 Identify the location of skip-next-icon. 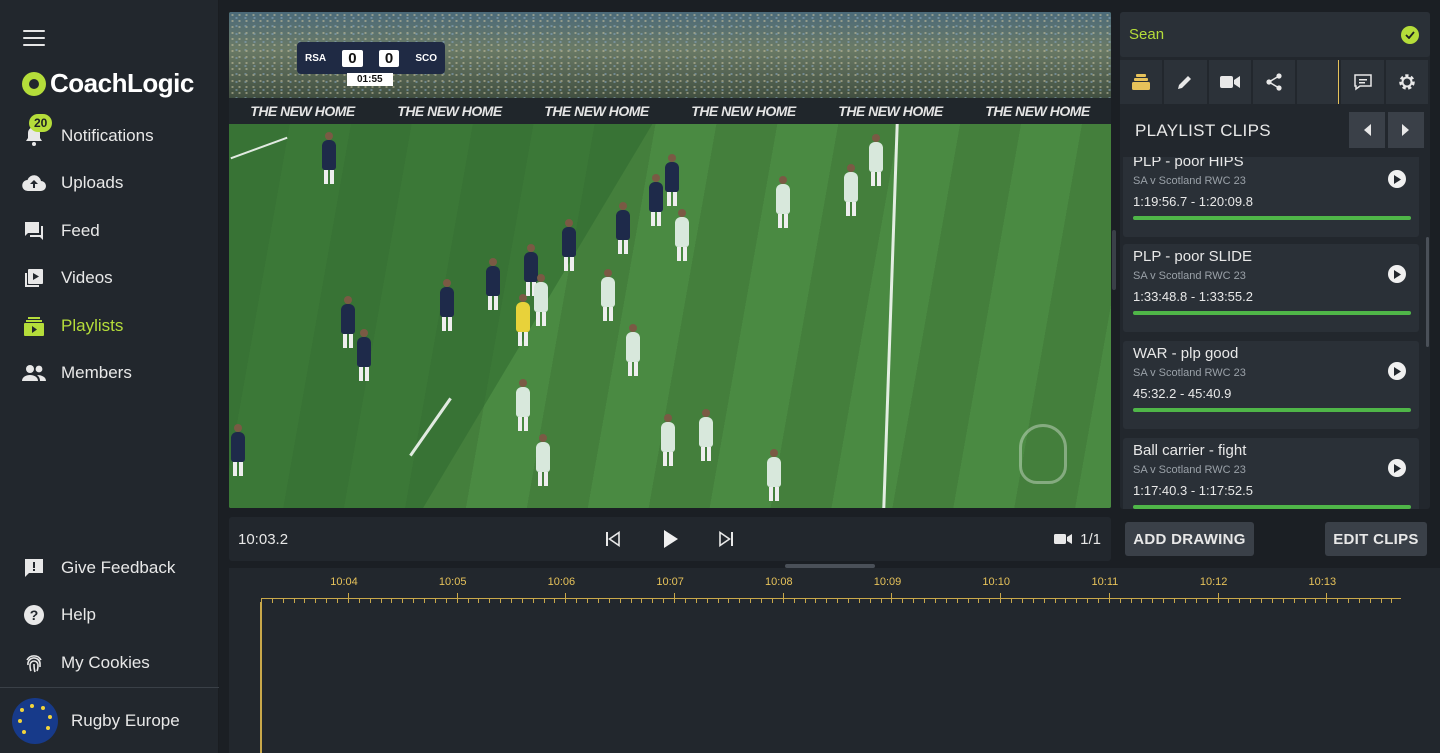
(726, 539).